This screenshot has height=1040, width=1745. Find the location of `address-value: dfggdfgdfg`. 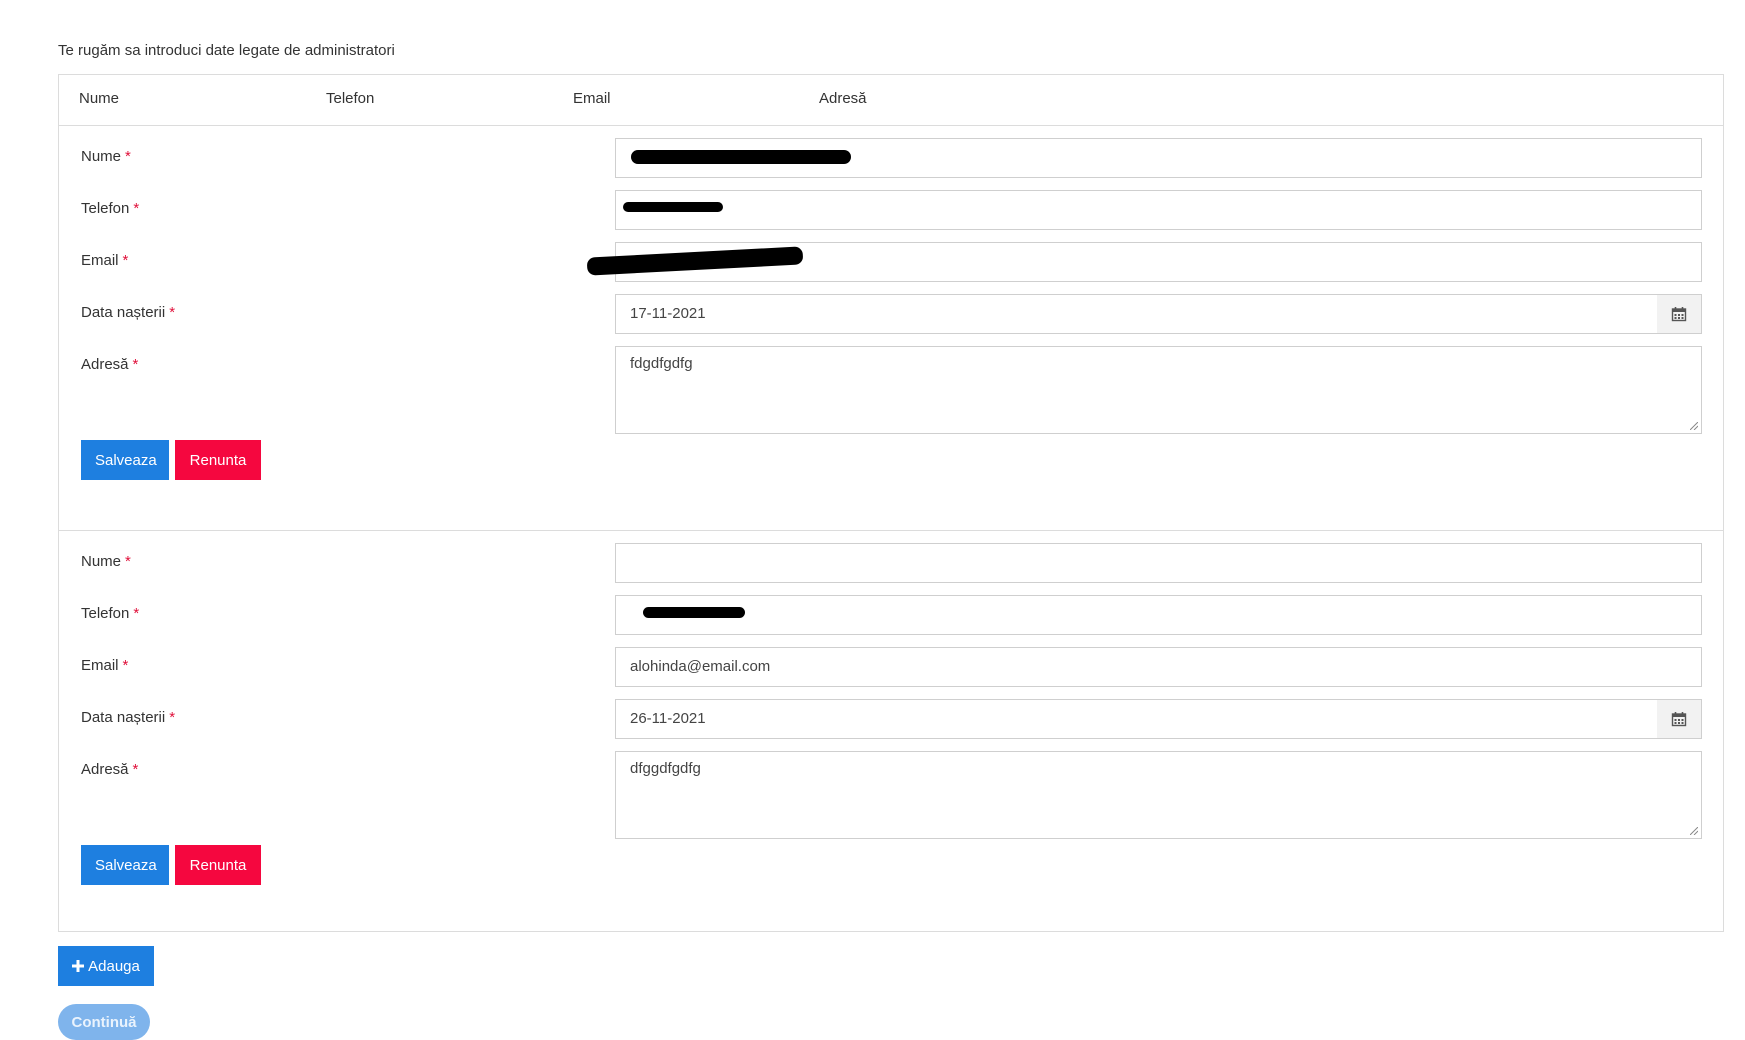

address-value: dfggdfgdfg is located at coordinates (665, 768).